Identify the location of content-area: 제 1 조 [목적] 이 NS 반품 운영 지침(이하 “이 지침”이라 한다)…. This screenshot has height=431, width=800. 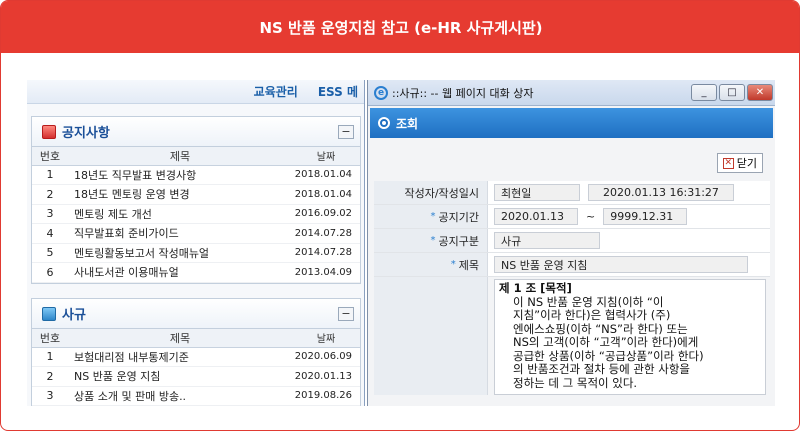
(630, 337).